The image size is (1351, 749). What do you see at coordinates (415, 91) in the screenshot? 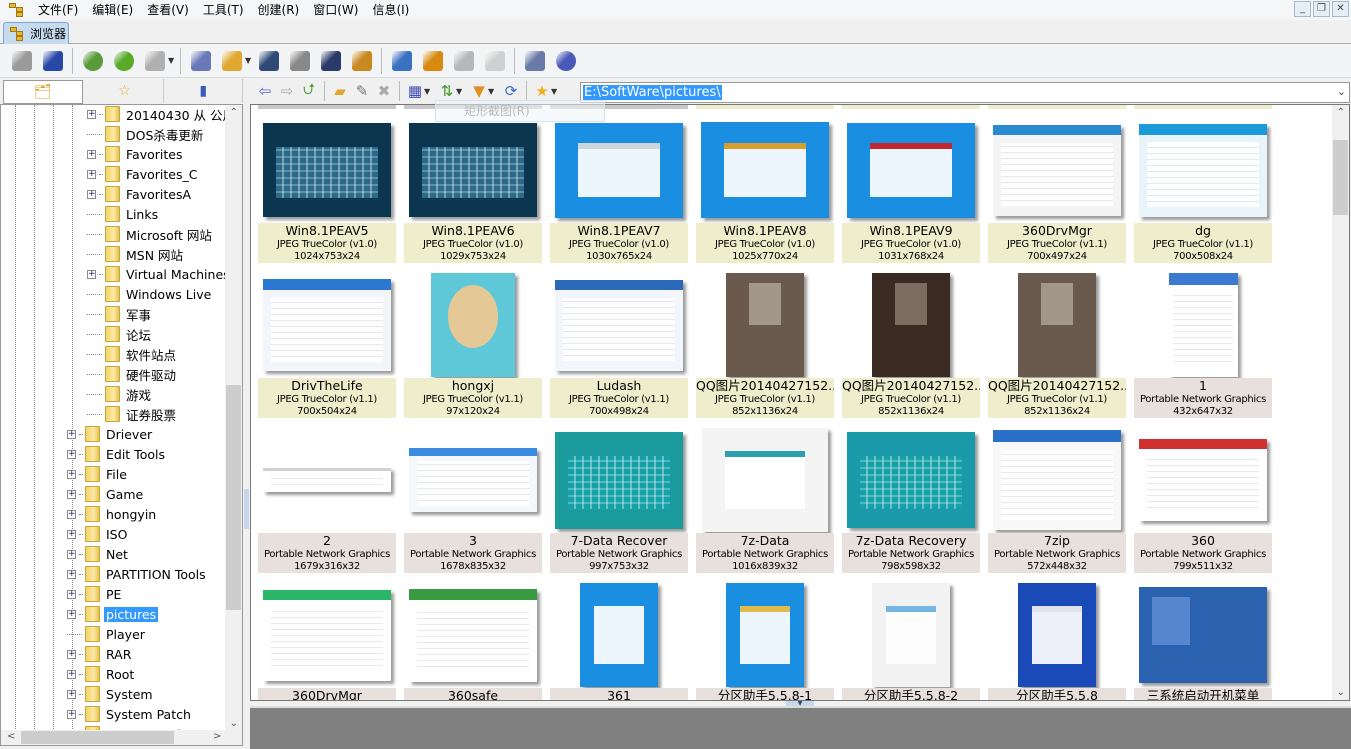
I see `thumbnail-view-button: ▦` at bounding box center [415, 91].